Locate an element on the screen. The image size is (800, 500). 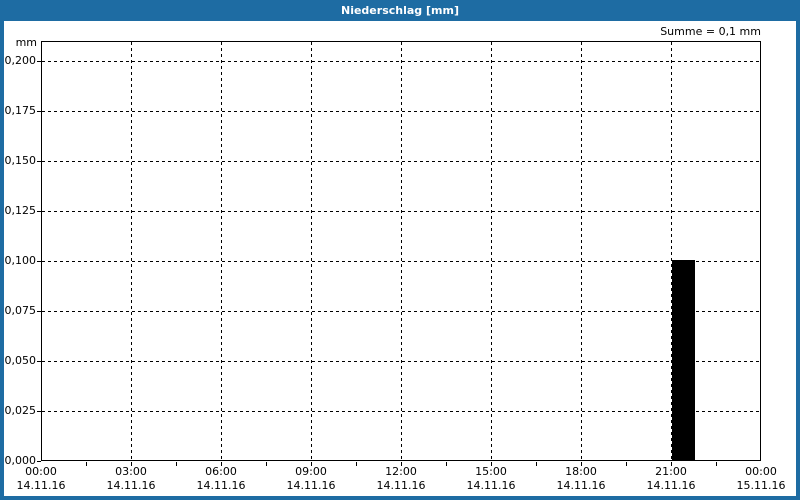
y-tick-label: 0,125 is located at coordinates (20, 210).